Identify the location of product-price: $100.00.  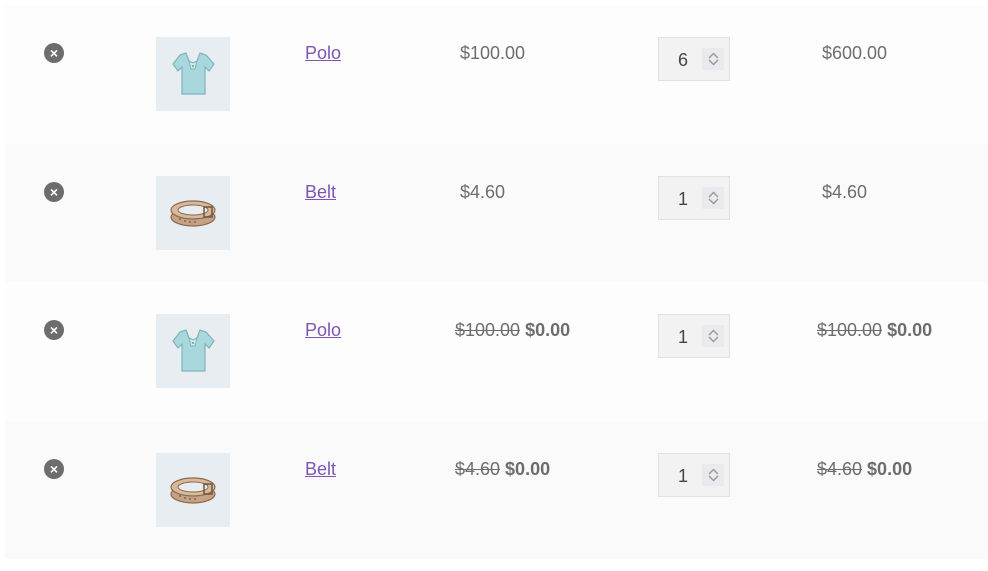
(490, 53).